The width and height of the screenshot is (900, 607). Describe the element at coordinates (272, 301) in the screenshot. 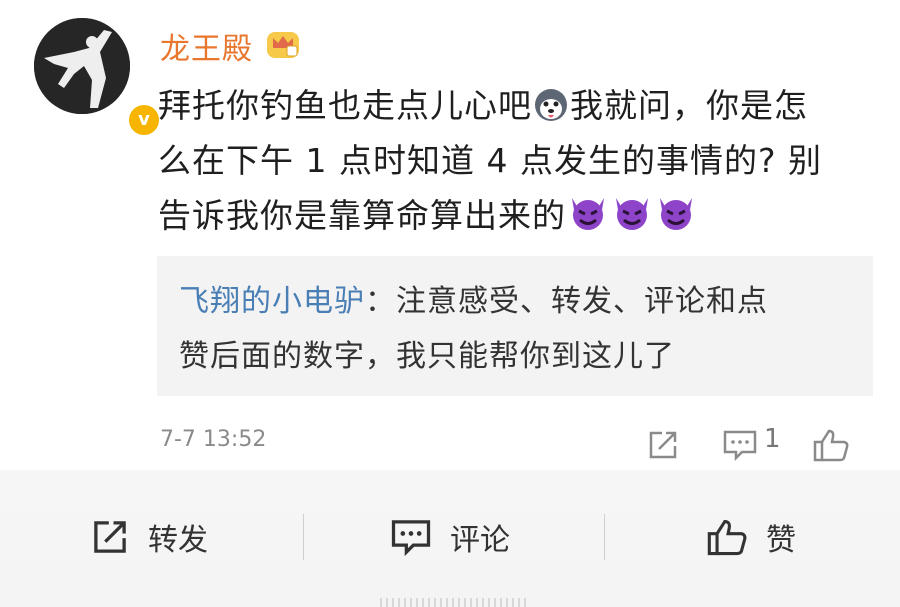

I see `quote-author: 飞翔的小电驴` at that location.